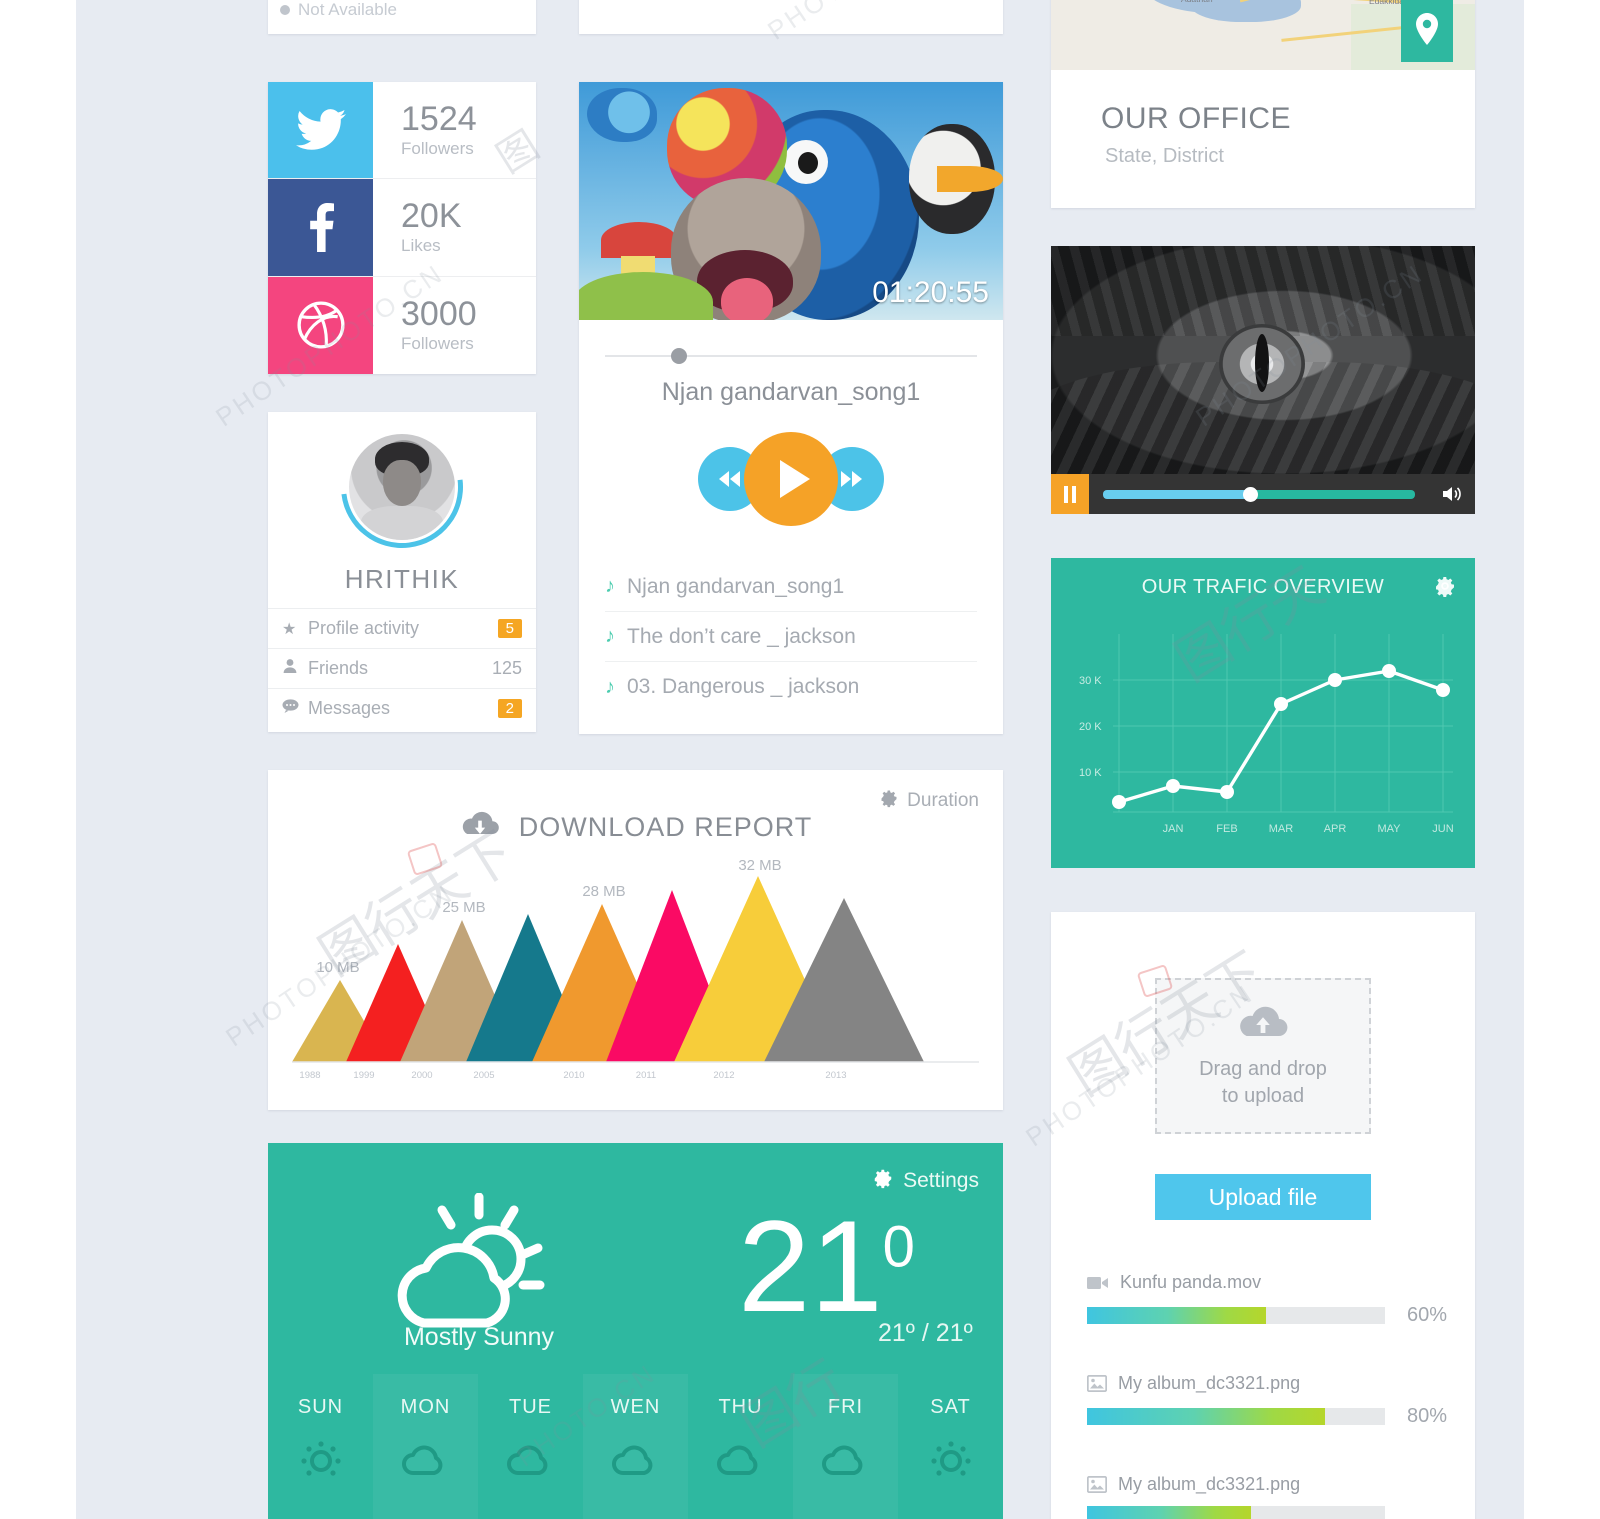  Describe the element at coordinates (723, 1075) in the screenshot. I see `x-tick-label: 2012` at that location.